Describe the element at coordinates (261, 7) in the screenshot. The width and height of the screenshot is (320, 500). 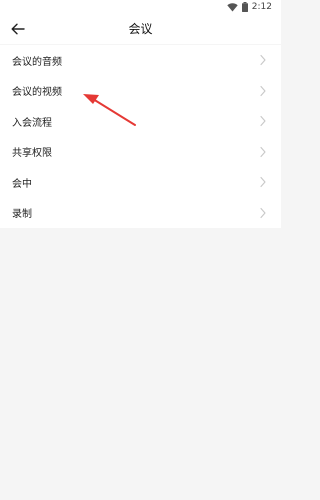
I see `status-time: 2:12` at that location.